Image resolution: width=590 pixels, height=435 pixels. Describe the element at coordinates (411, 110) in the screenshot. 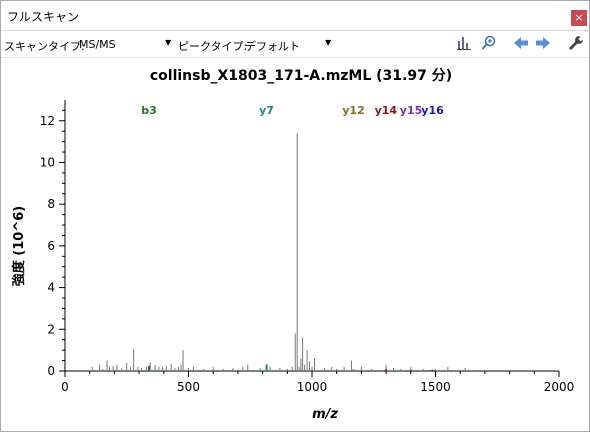

I see `peak-label: y15` at that location.